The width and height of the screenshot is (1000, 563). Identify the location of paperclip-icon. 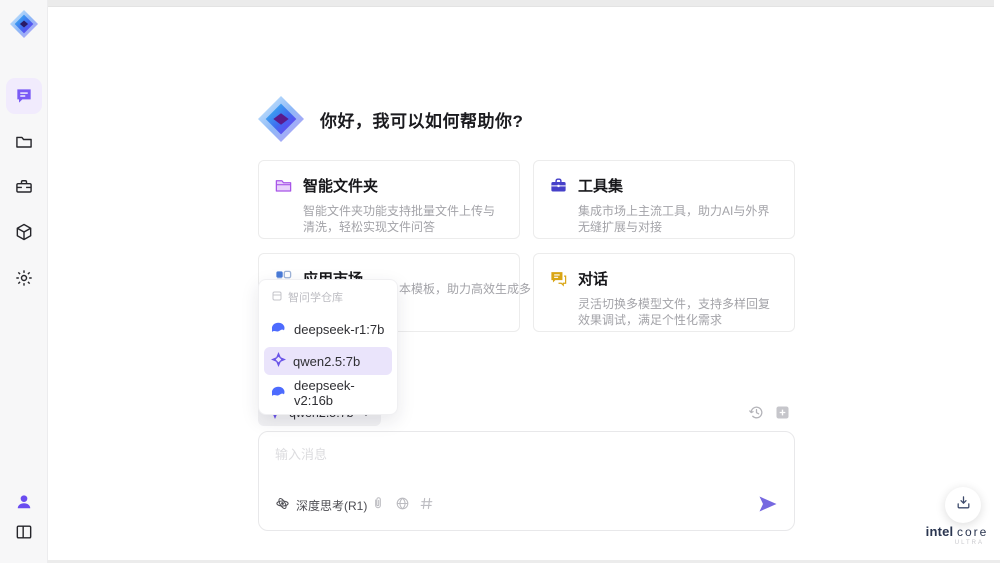
(378, 503).